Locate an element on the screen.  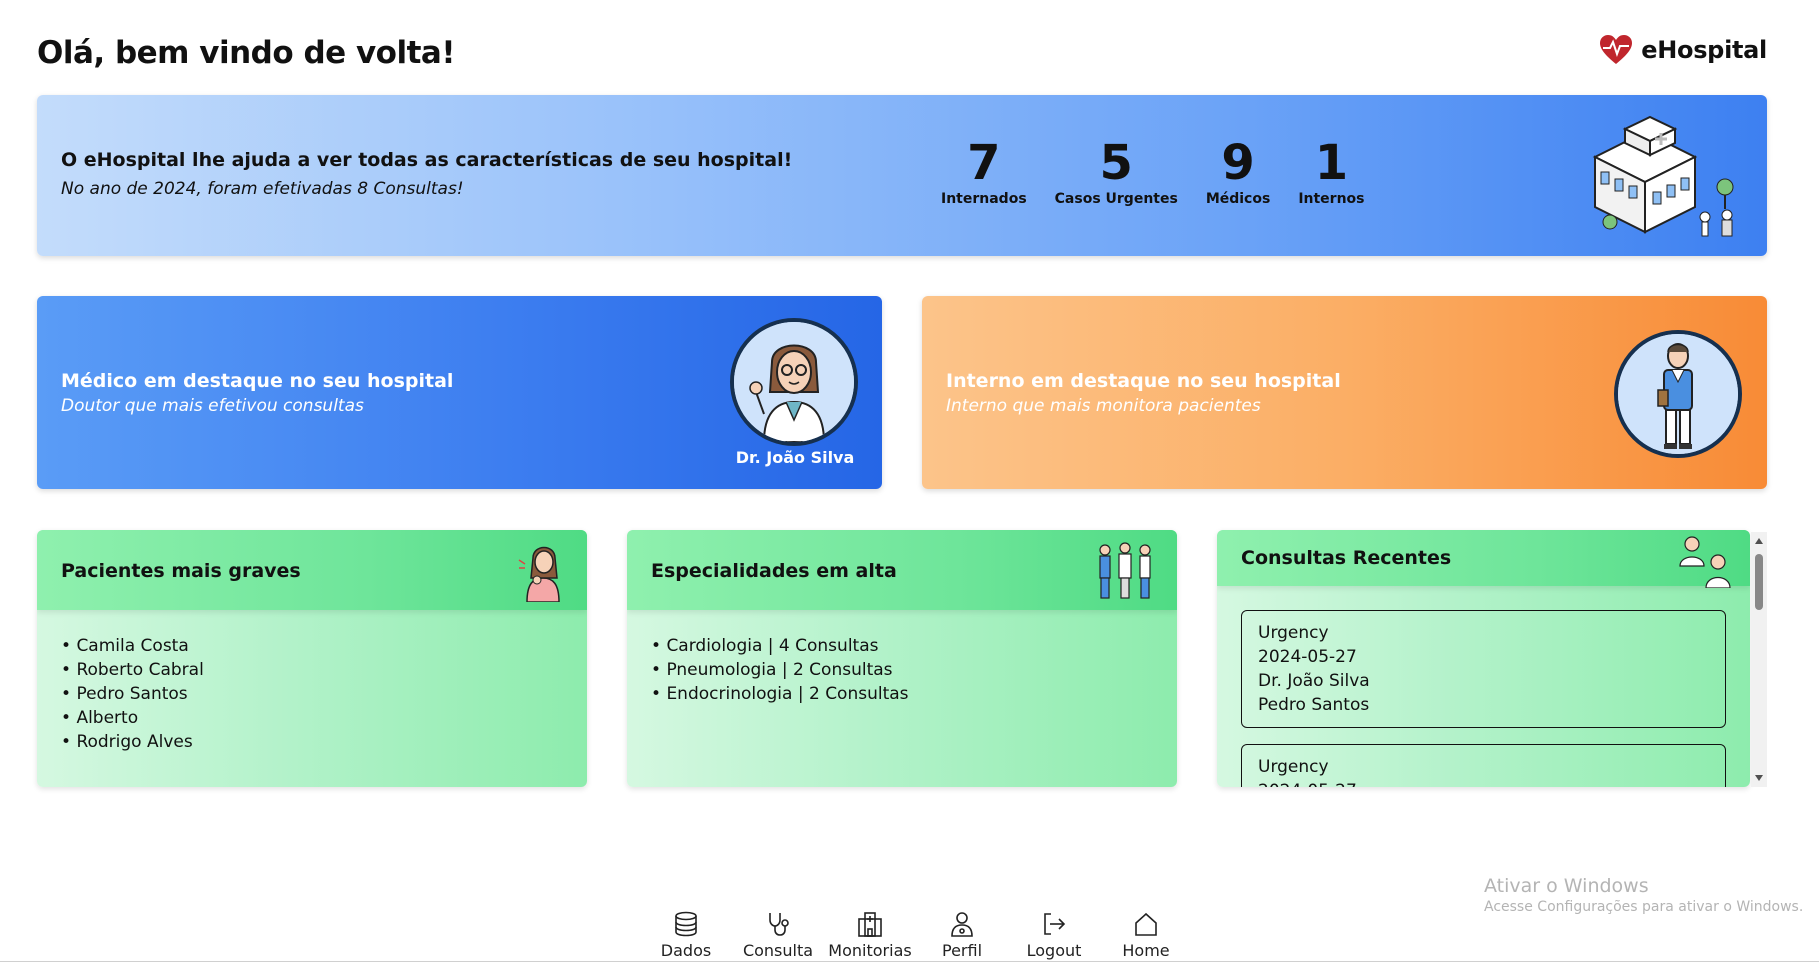
logout-icon is located at coordinates (1055, 924).